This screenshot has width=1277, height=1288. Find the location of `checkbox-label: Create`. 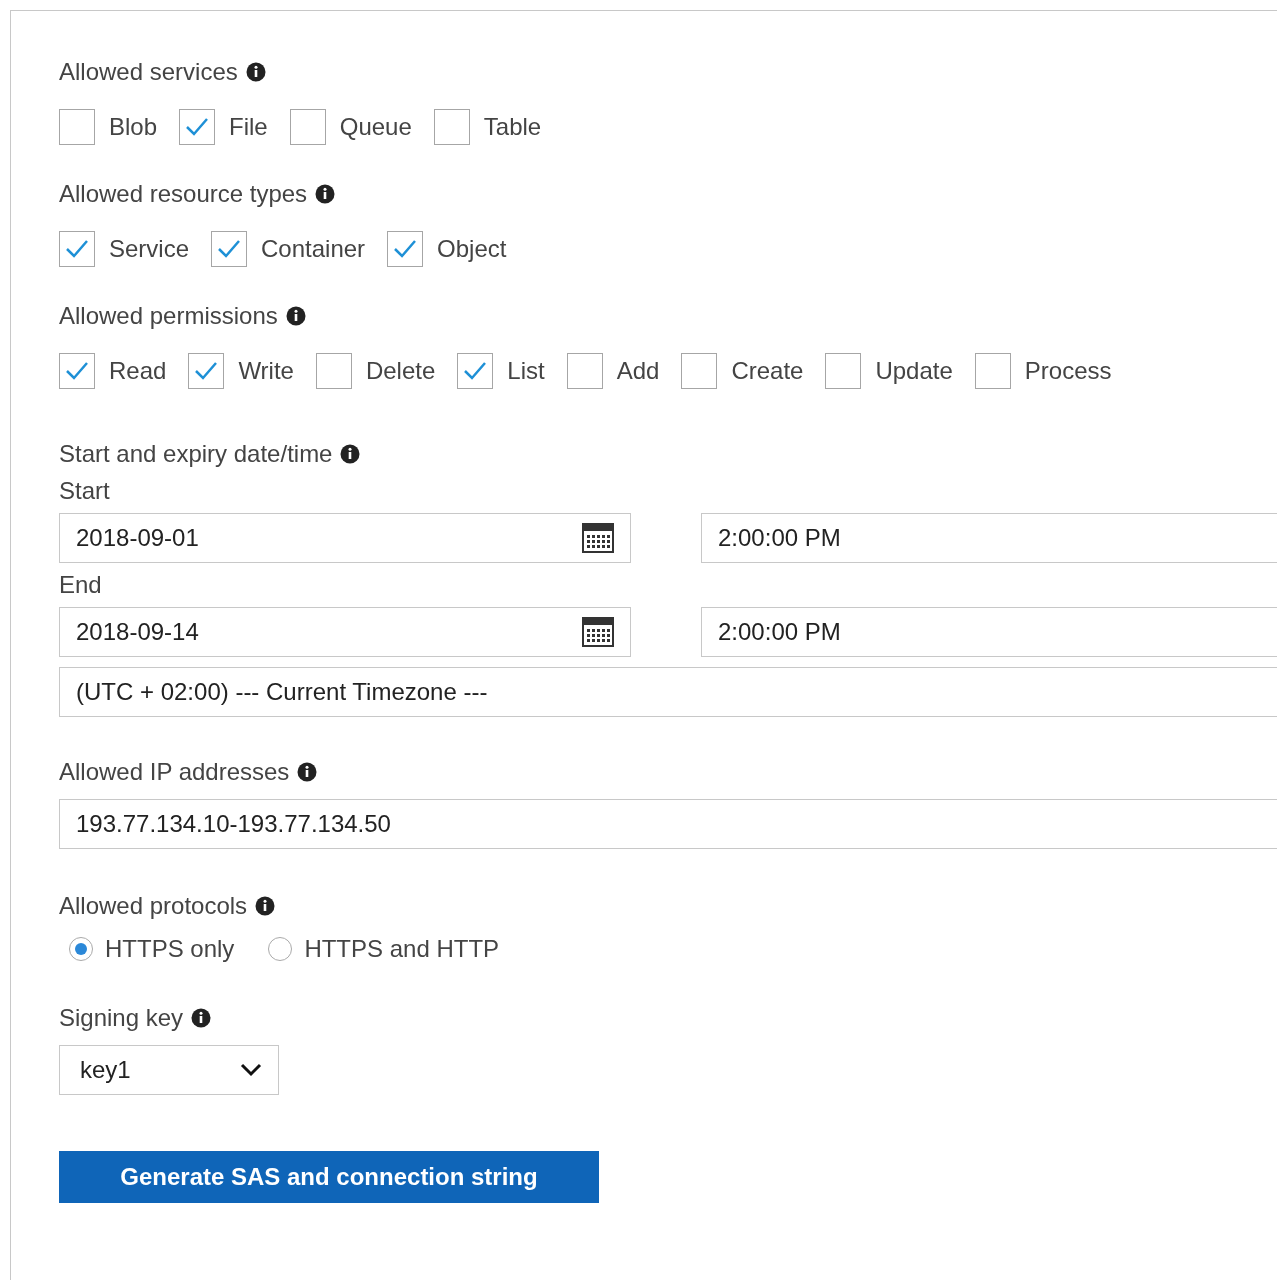

checkbox-label: Create is located at coordinates (767, 371).